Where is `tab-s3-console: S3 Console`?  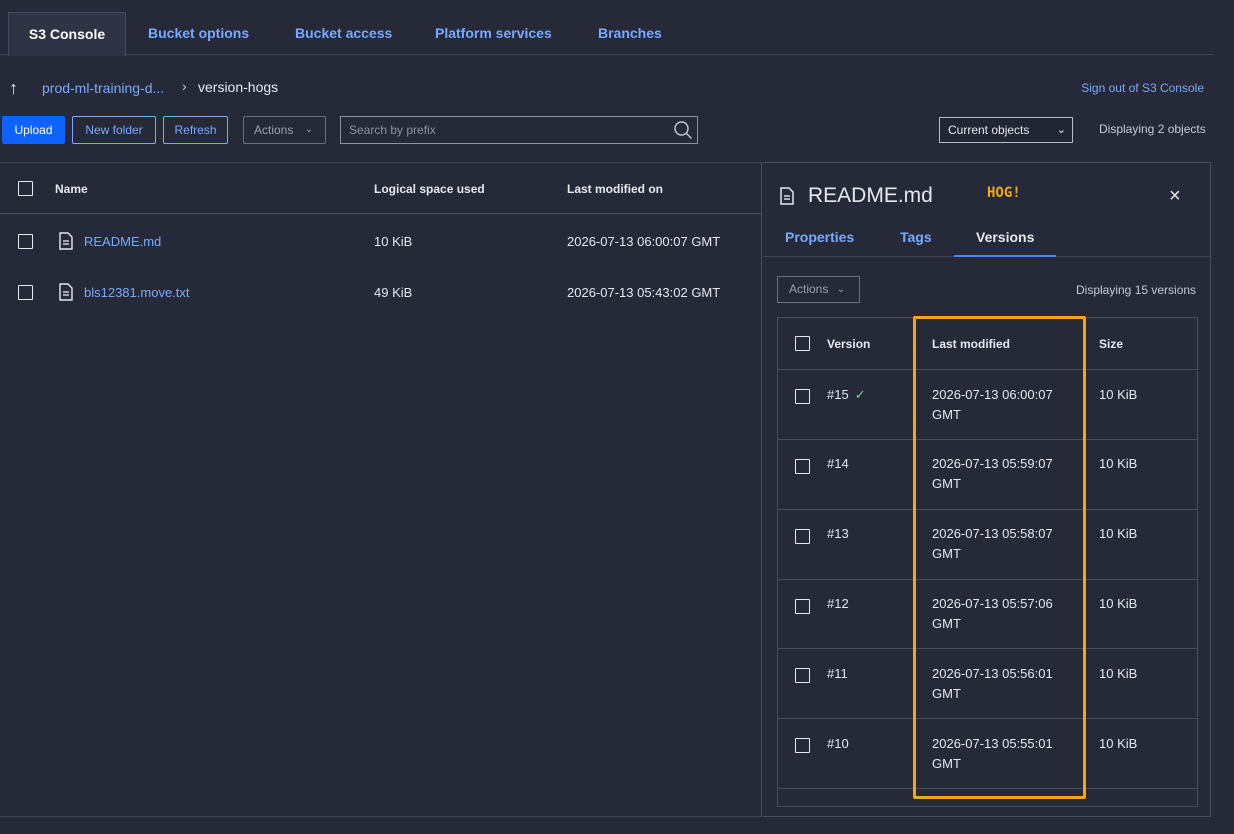 tab-s3-console: S3 Console is located at coordinates (67, 34).